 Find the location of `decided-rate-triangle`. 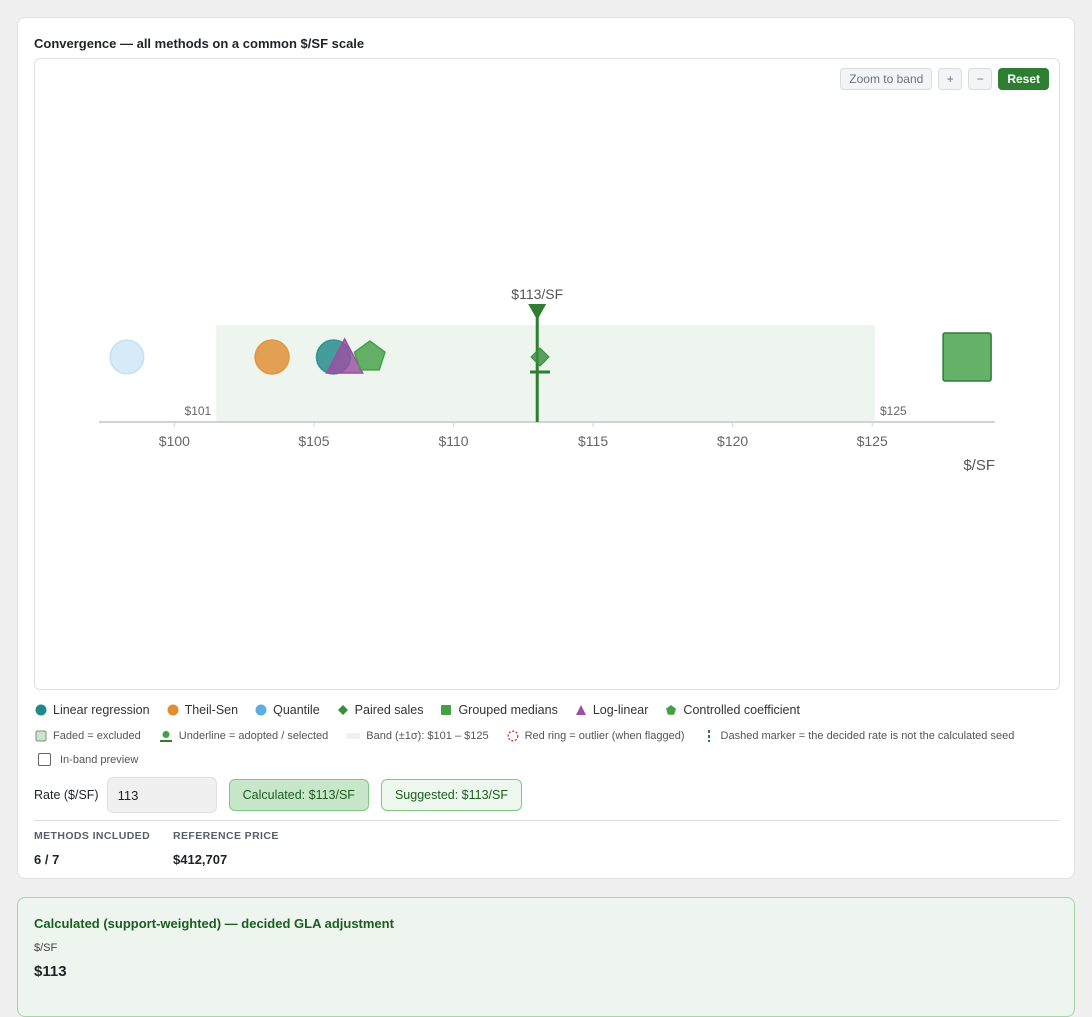

decided-rate-triangle is located at coordinates (537, 312).